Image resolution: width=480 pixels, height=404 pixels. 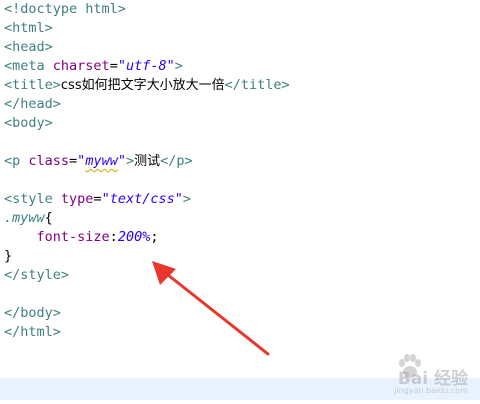 I want to click on watermark-url: jingyan.baidu.com, so click(x=431, y=390).